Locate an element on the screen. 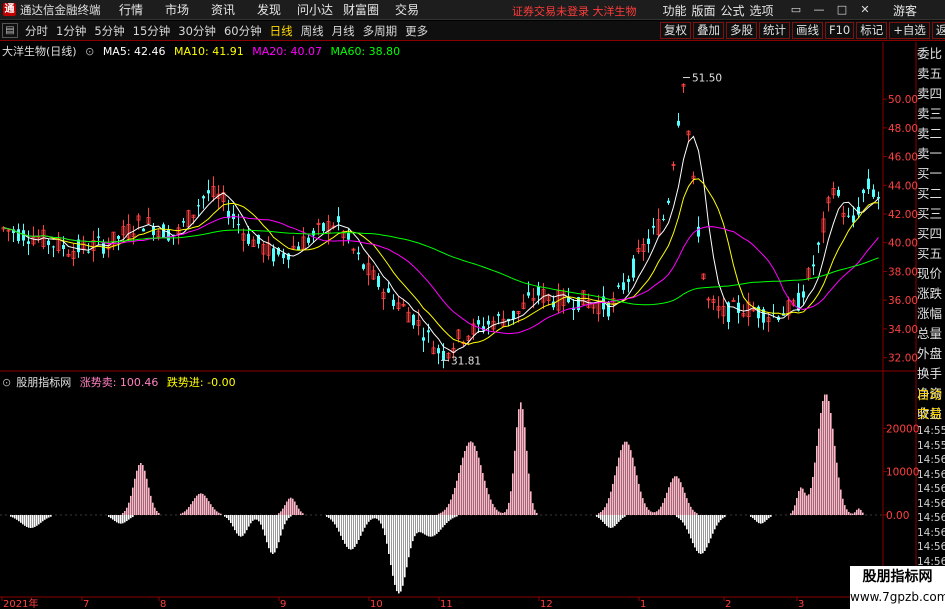  sidebar-item: 卖二 is located at coordinates (931, 134).